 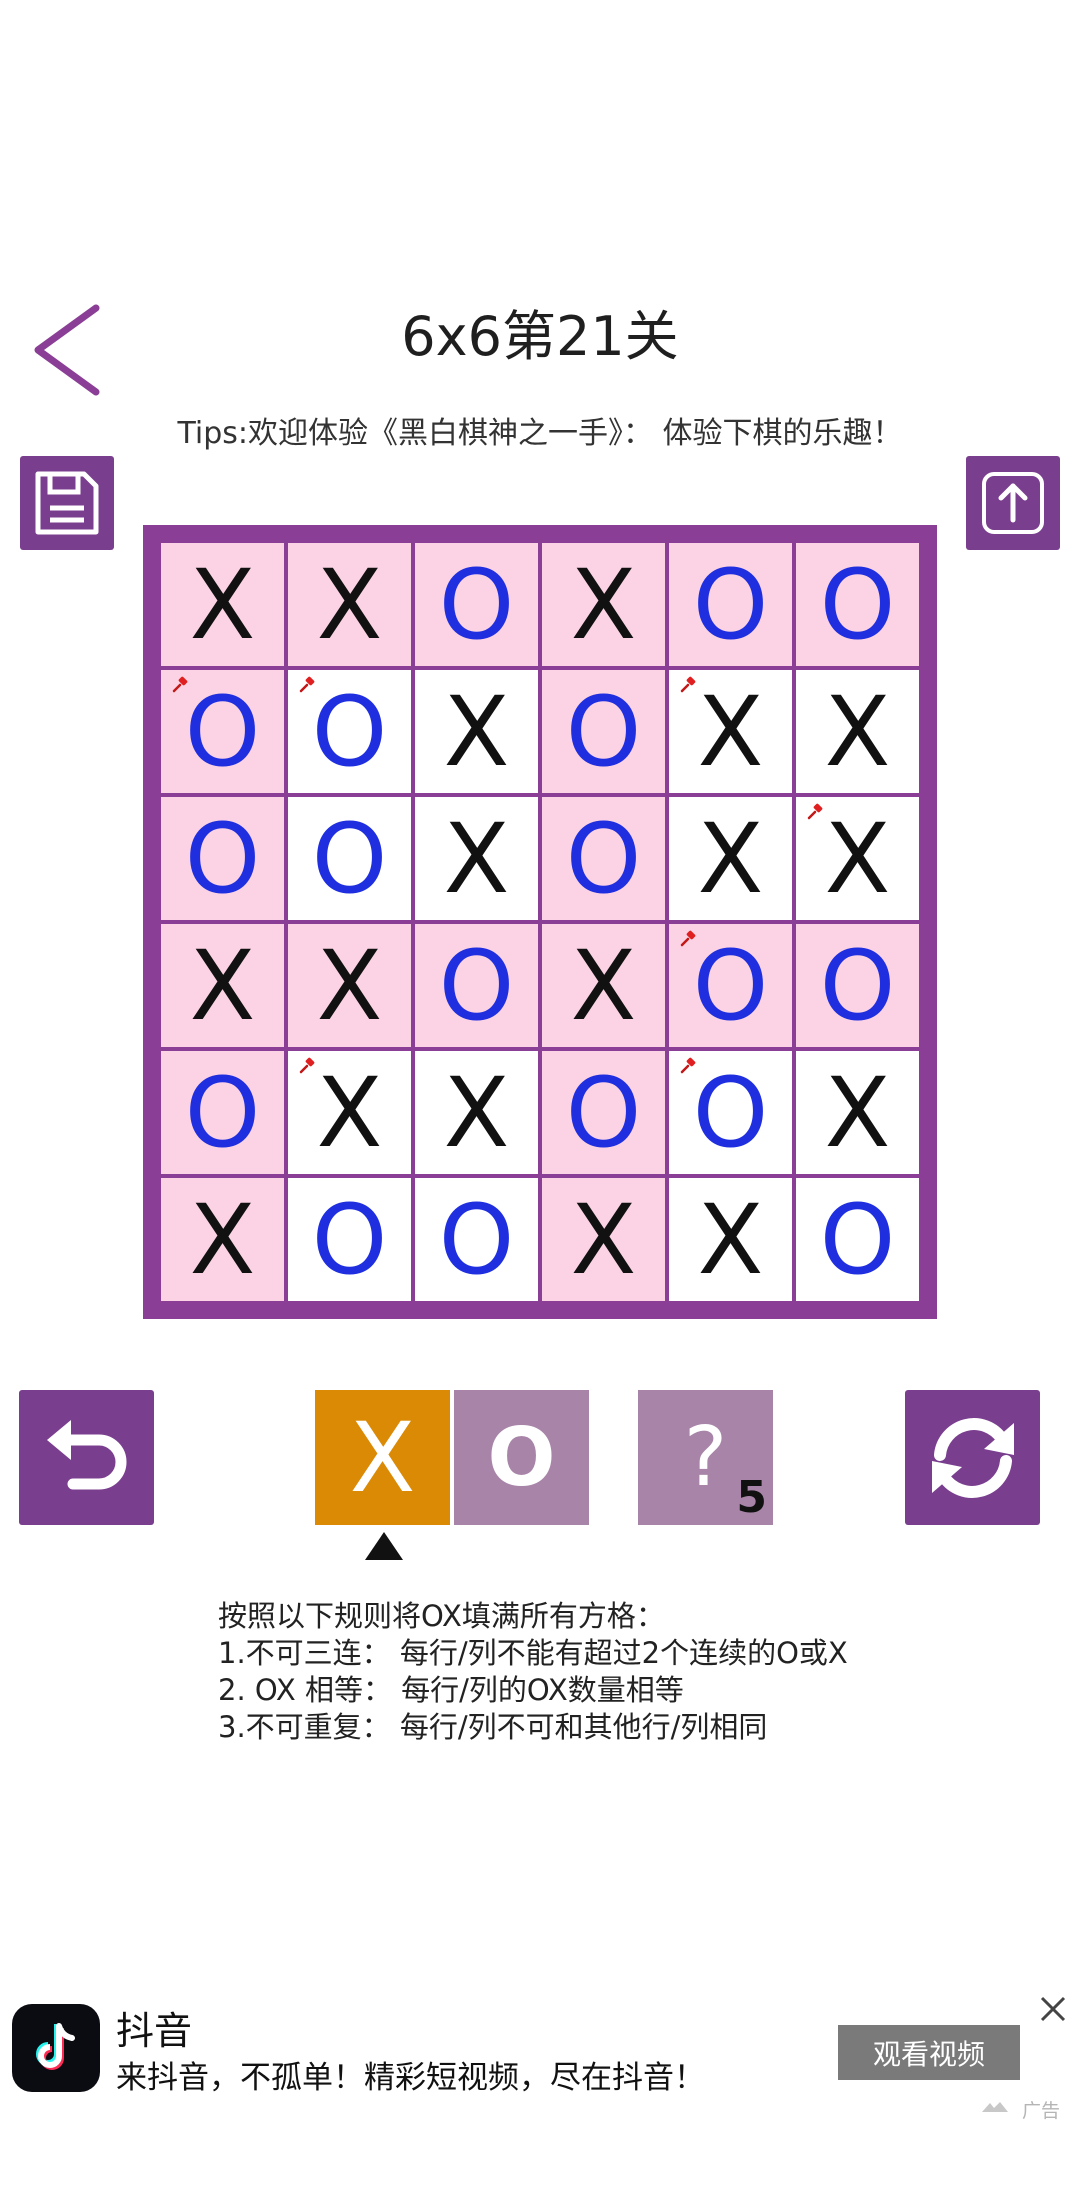 I want to click on undo-button, so click(x=86, y=1457).